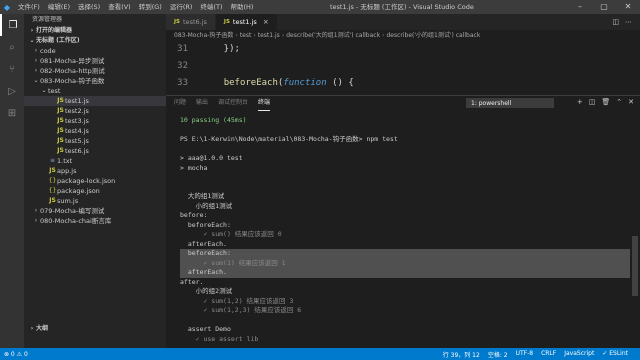 This screenshot has width=640, height=360. I want to click on close-tab-icon: ×, so click(266, 22).